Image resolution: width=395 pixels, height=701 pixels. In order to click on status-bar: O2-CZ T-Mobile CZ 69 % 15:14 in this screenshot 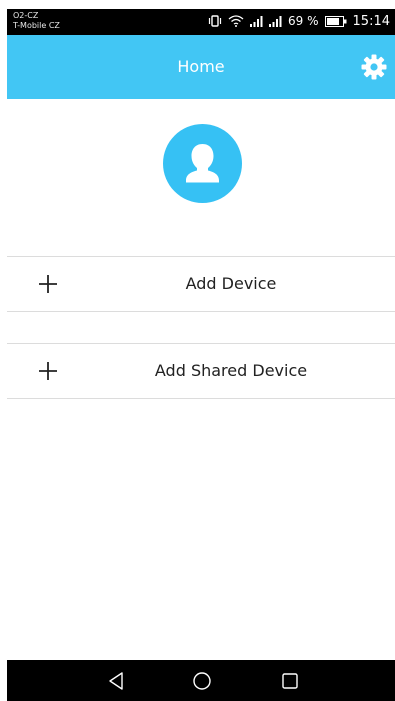, I will do `click(201, 22)`.